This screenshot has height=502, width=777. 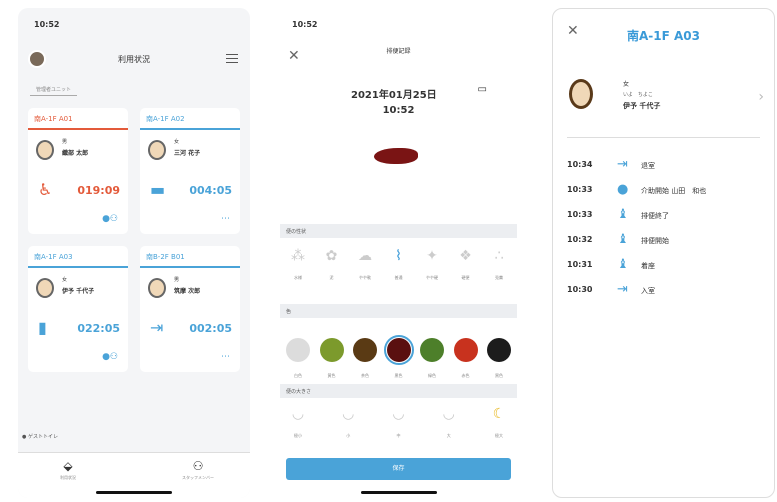 What do you see at coordinates (298, 423) in the screenshot?
I see `size-option: ◡ 極小` at bounding box center [298, 423].